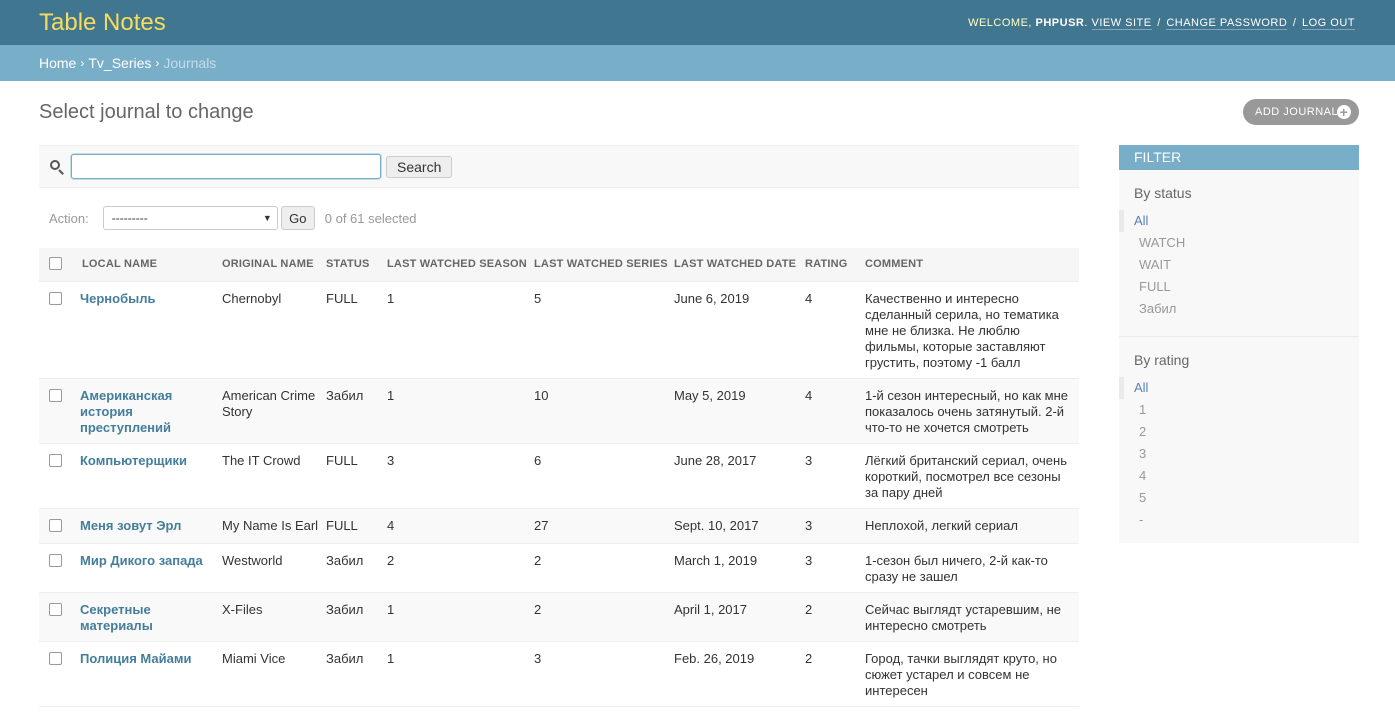 Image resolution: width=1395 pixels, height=726 pixels. Describe the element at coordinates (126, 411) in the screenshot. I see `local-name-link: Американская история преступлений` at that location.